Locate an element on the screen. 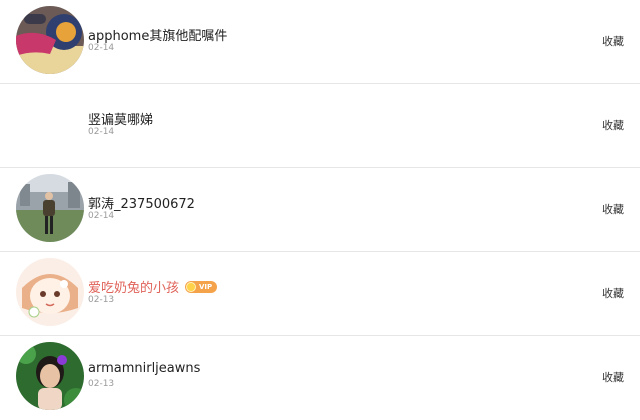  user-name: apphome其旗他配嘱件 is located at coordinates (157, 34).